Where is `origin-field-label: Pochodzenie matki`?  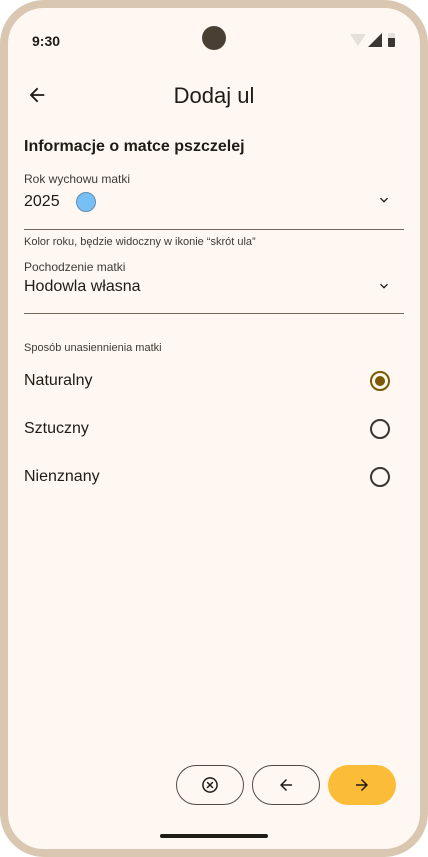 origin-field-label: Pochodzenie matki is located at coordinates (75, 267).